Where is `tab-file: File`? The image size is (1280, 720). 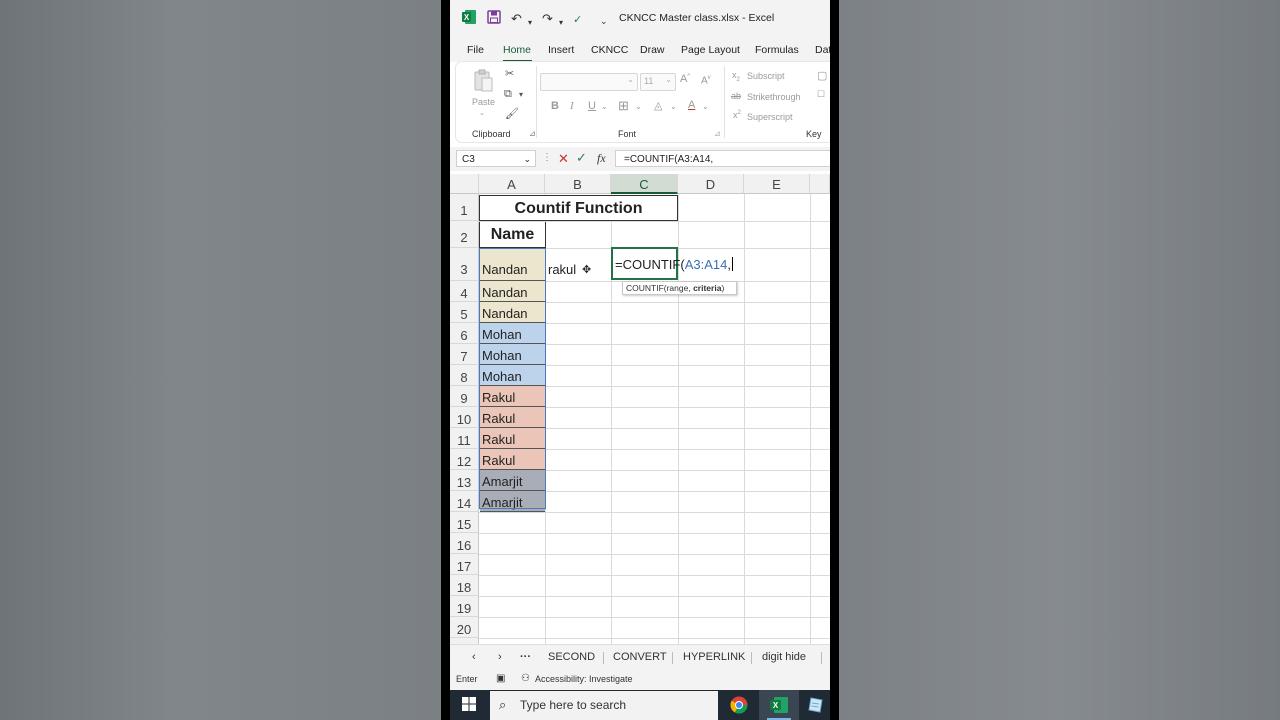
tab-file: File is located at coordinates (475, 50).